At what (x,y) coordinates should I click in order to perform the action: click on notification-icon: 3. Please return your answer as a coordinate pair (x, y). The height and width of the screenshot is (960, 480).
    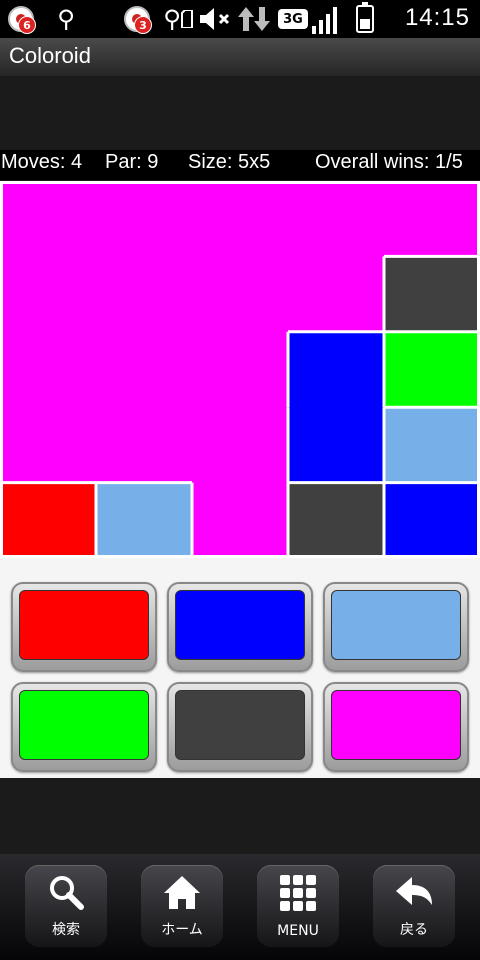
    Looking at the image, I should click on (138, 19).